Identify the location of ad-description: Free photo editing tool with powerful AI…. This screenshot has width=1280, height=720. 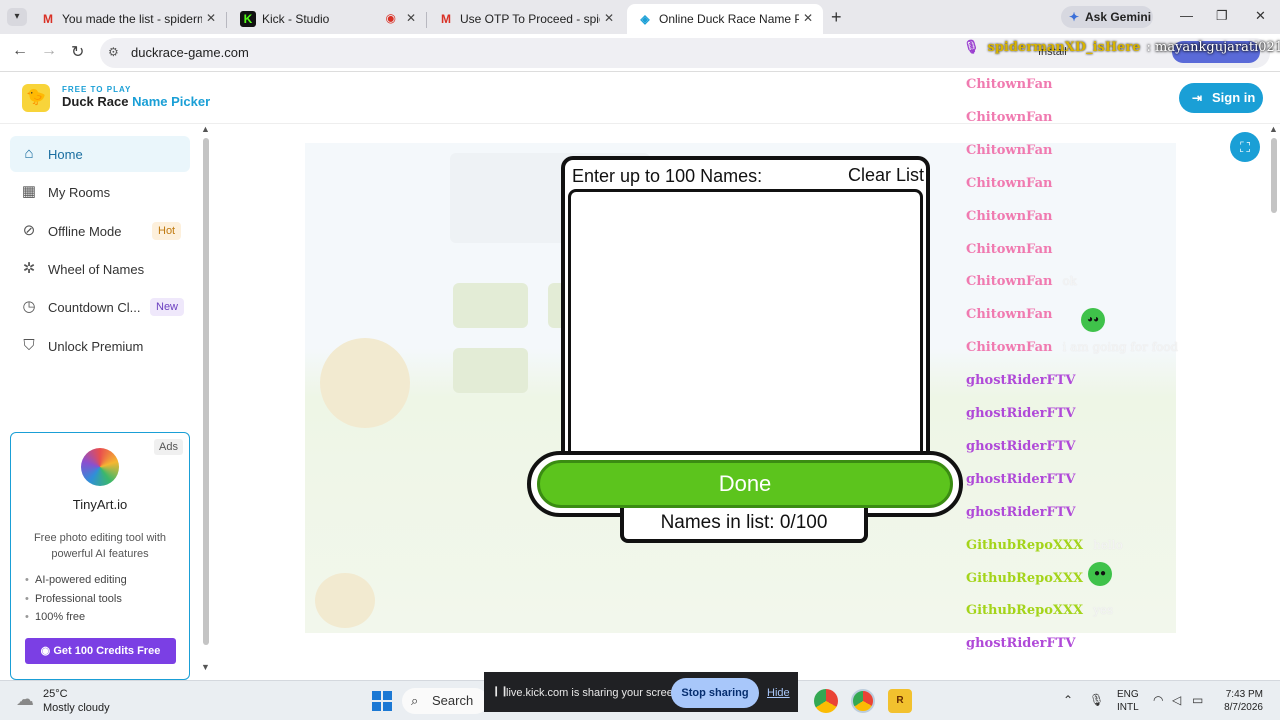
(100, 546).